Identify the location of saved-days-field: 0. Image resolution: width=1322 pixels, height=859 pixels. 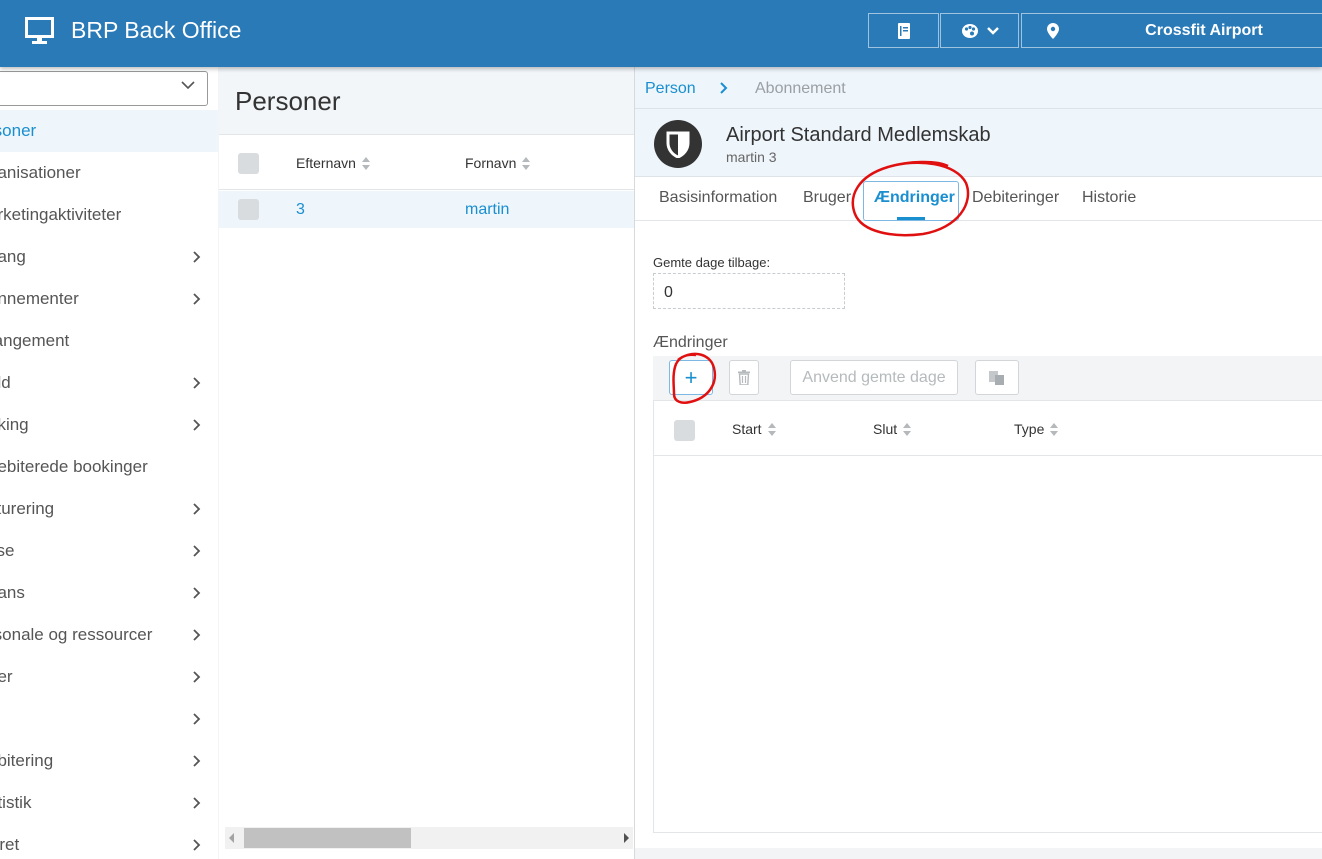
(749, 291).